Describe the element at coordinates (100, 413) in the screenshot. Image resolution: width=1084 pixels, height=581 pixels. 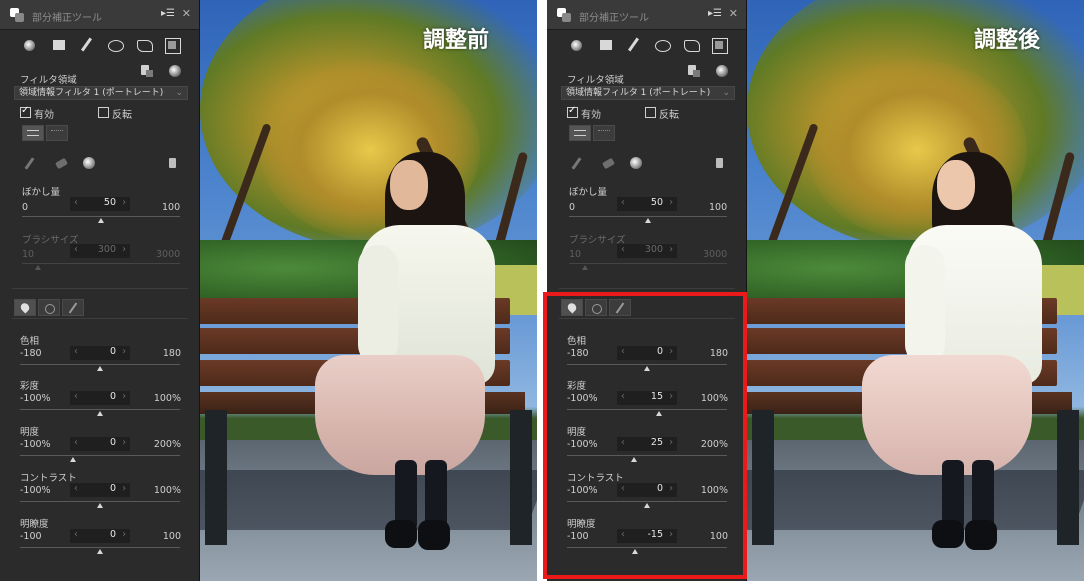
I see `saturation-slider-thumb` at that location.